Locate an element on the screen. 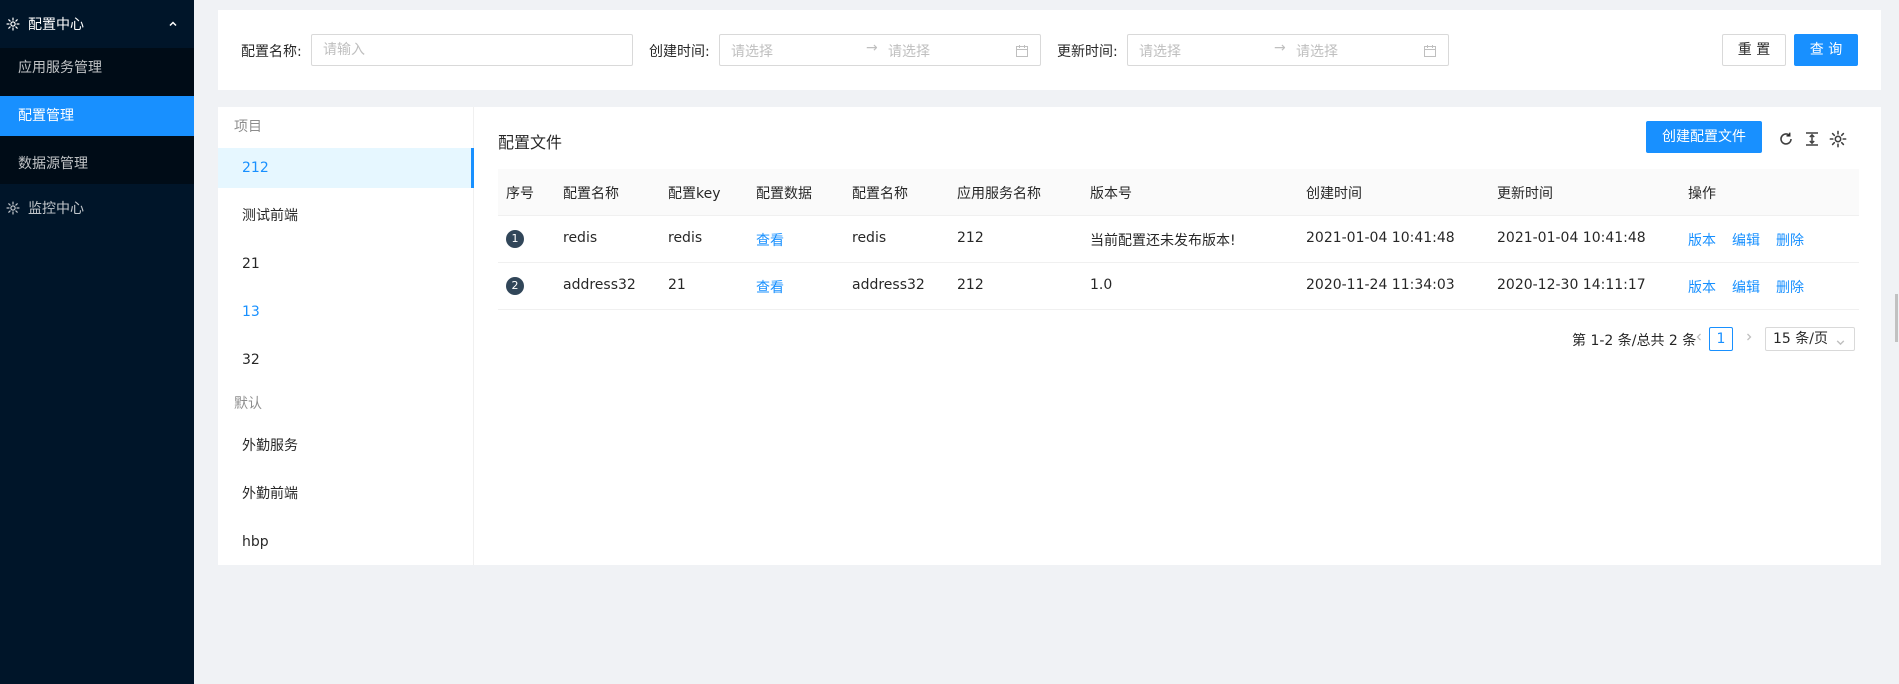 This screenshot has width=1899, height=684. created-time-label: 创建时间: is located at coordinates (679, 52).